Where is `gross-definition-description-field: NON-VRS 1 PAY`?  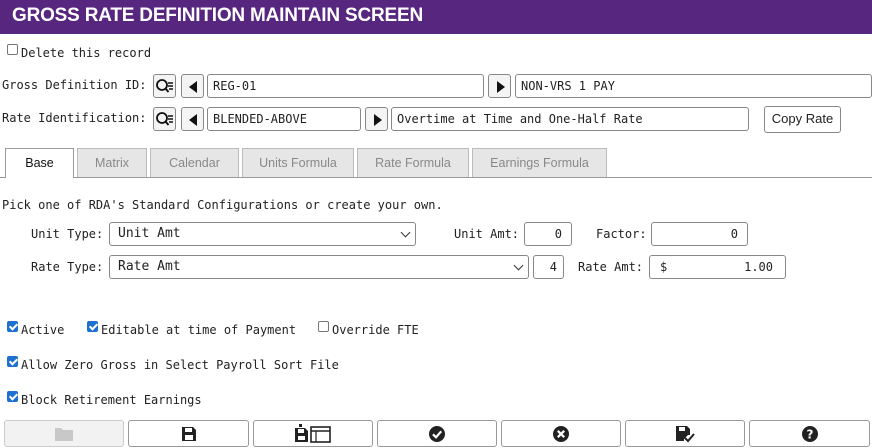 gross-definition-description-field: NON-VRS 1 PAY is located at coordinates (693, 86).